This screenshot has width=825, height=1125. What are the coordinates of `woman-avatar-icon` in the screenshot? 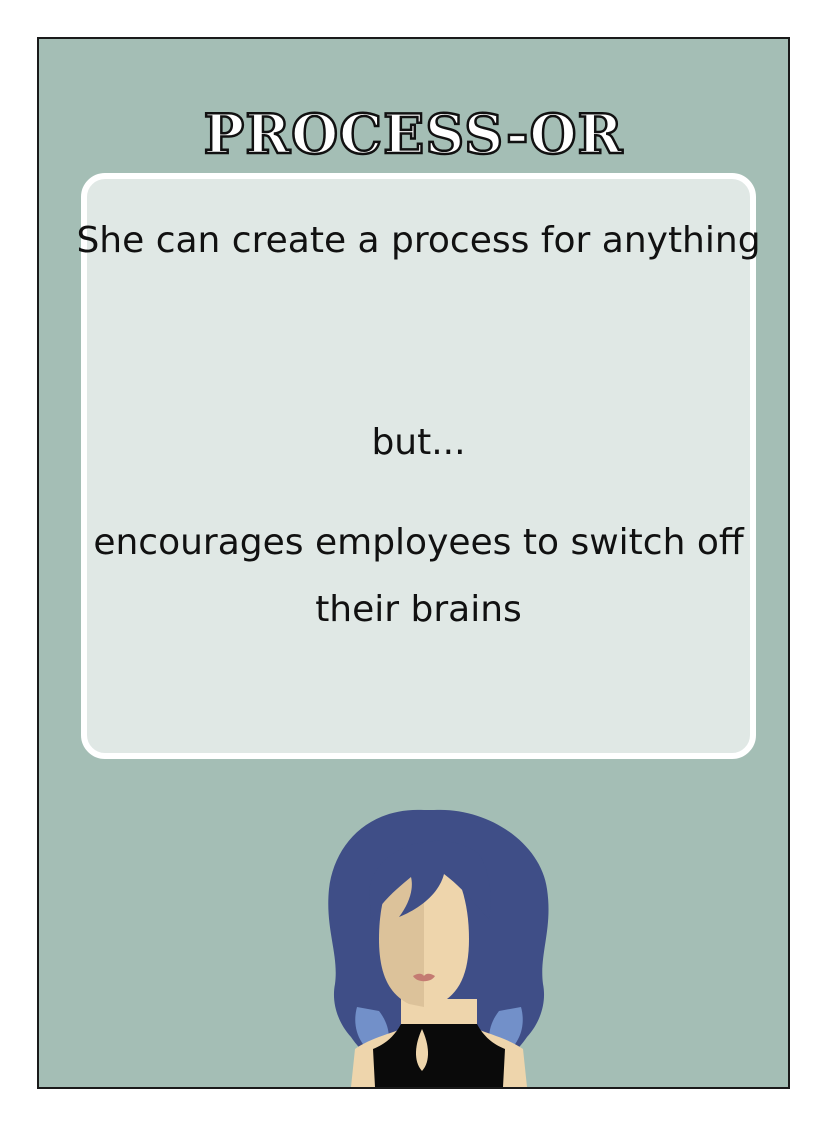 It's located at (438, 948).